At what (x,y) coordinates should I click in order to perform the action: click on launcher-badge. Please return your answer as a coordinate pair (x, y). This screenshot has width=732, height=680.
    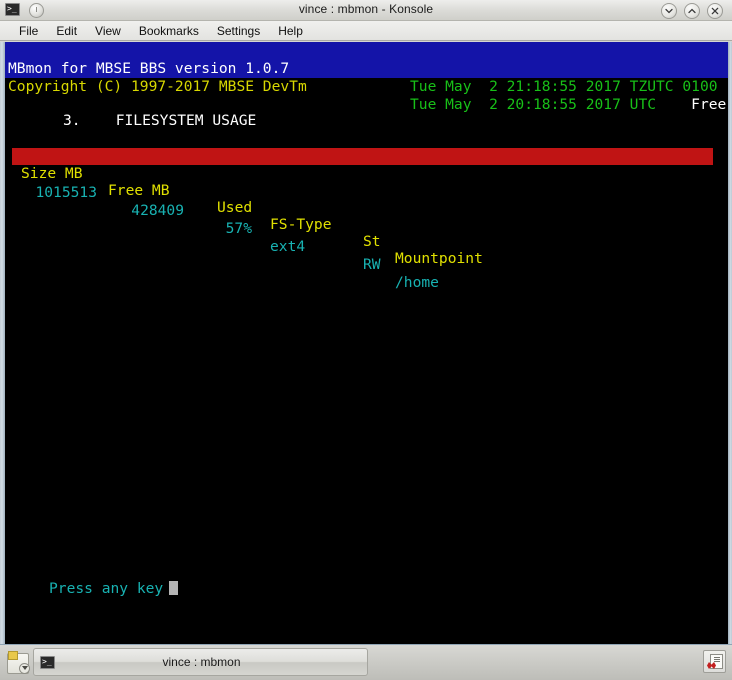
    Looking at the image, I should click on (24, 668).